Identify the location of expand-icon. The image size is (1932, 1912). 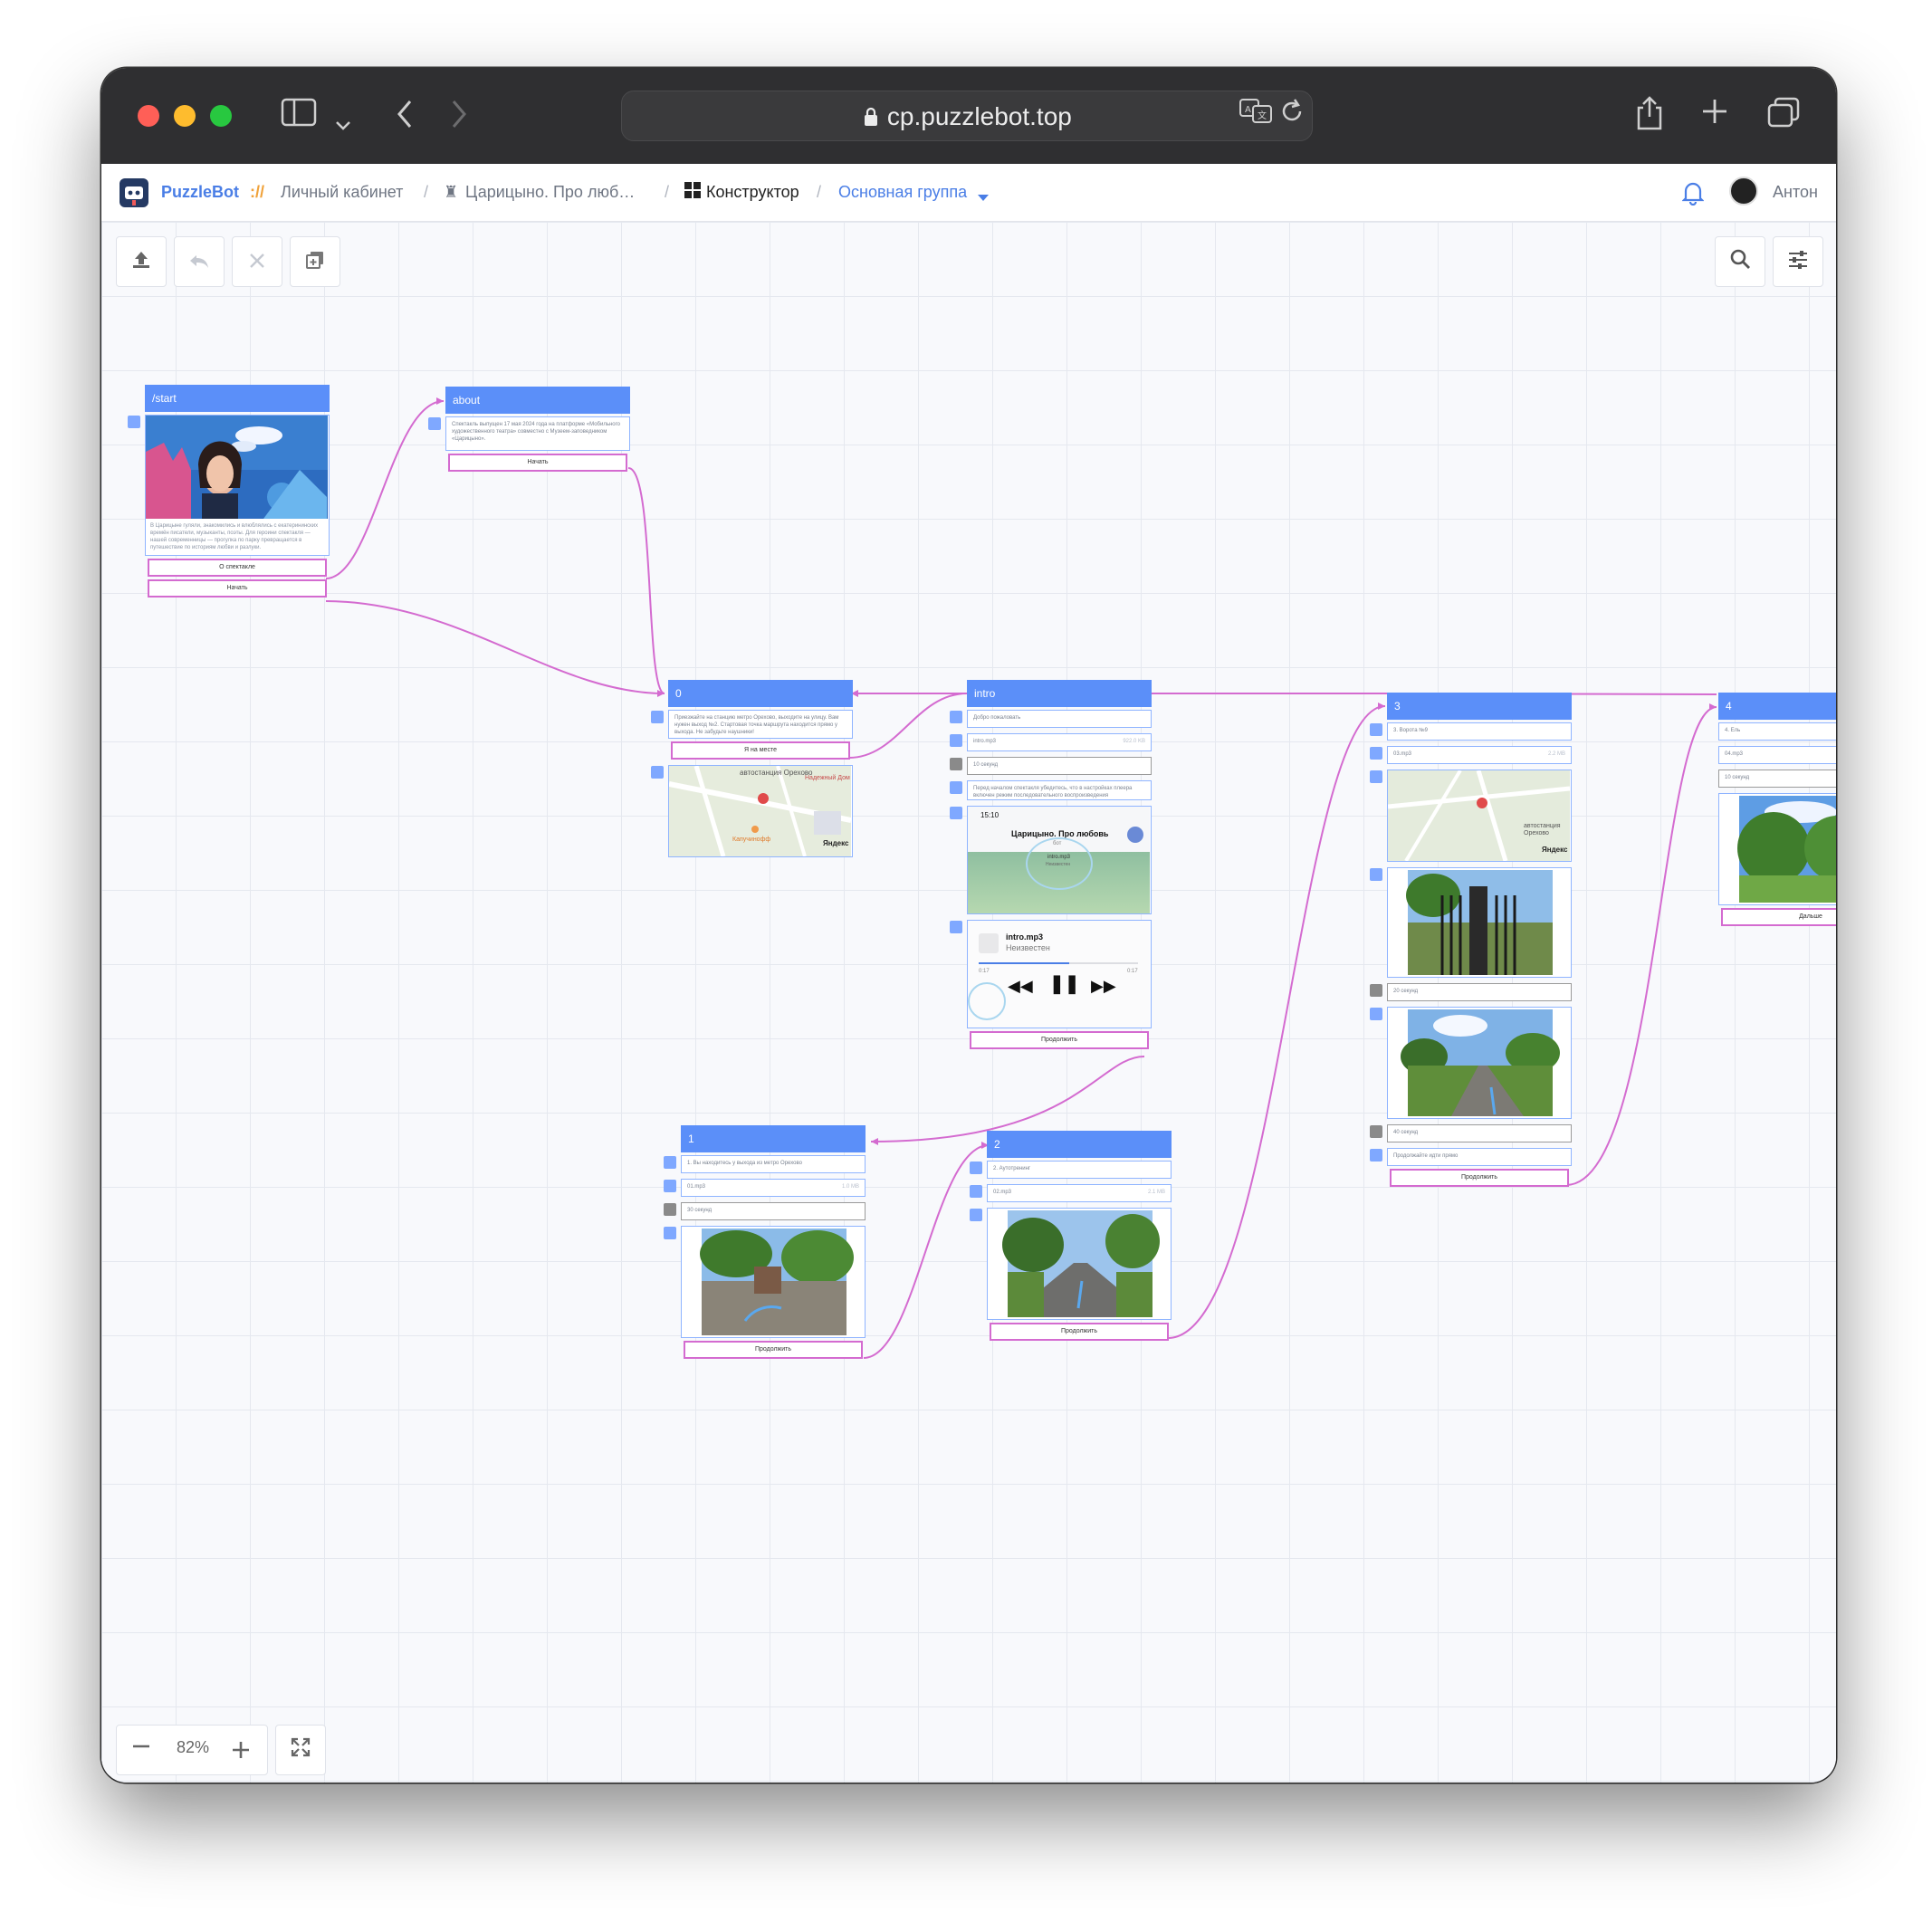
(301, 1747).